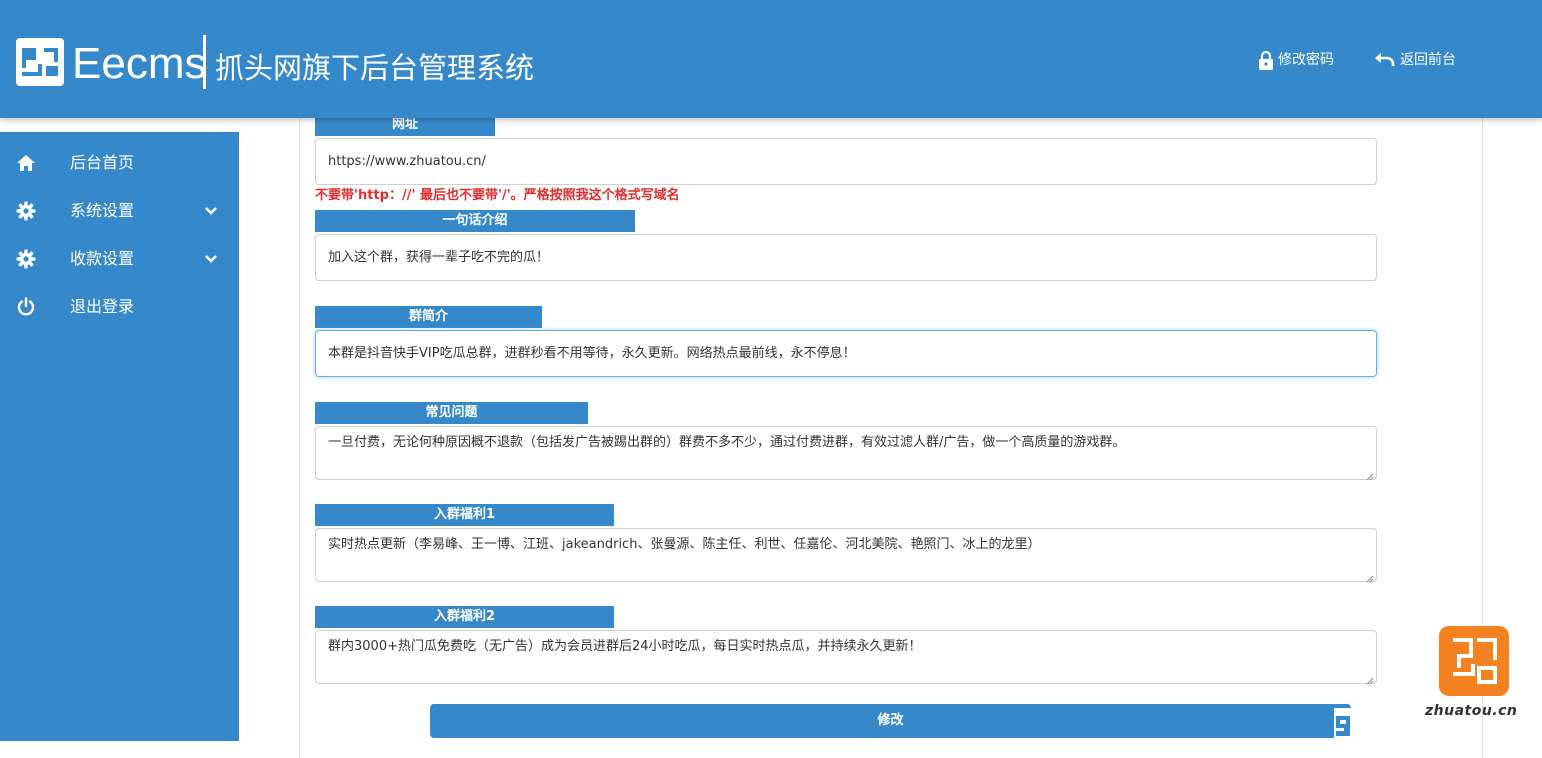 This screenshot has height=758, width=1542. Describe the element at coordinates (375, 68) in the screenshot. I see `brand-subtitle: 抓头网旗下后台管理系统` at that location.